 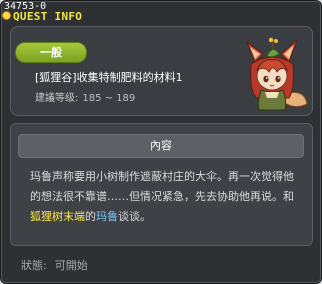 I want to click on quest-bulb-icon, so click(x=6, y=15).